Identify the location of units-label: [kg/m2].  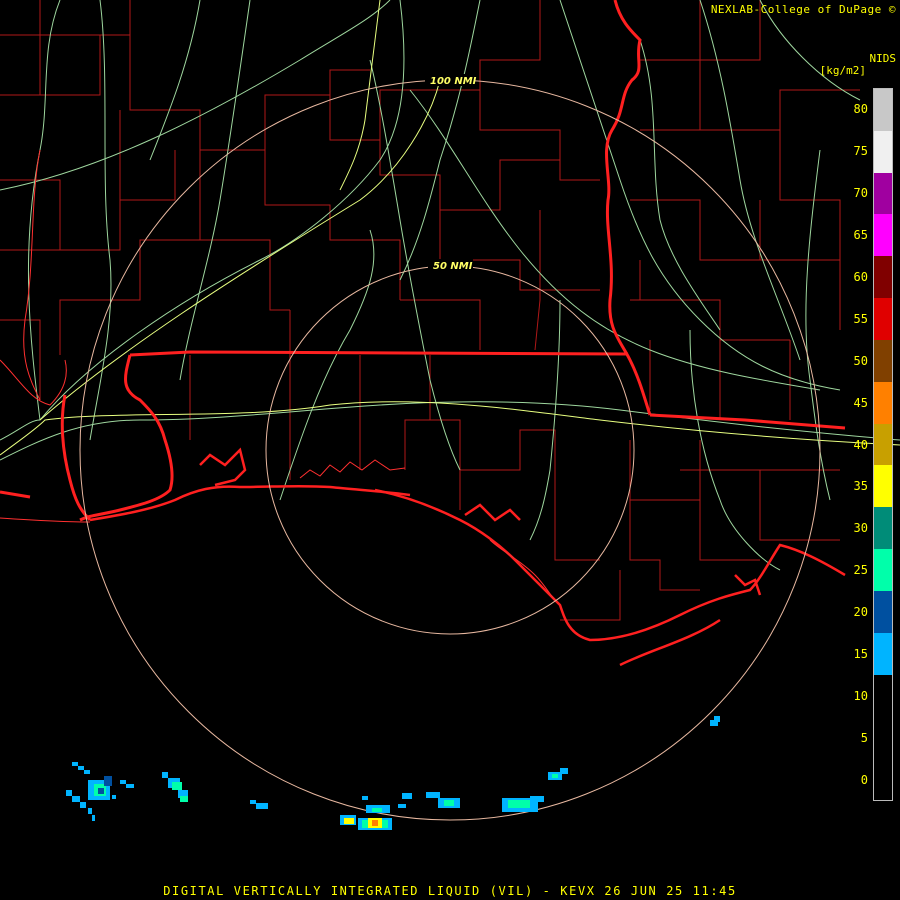
(842, 70).